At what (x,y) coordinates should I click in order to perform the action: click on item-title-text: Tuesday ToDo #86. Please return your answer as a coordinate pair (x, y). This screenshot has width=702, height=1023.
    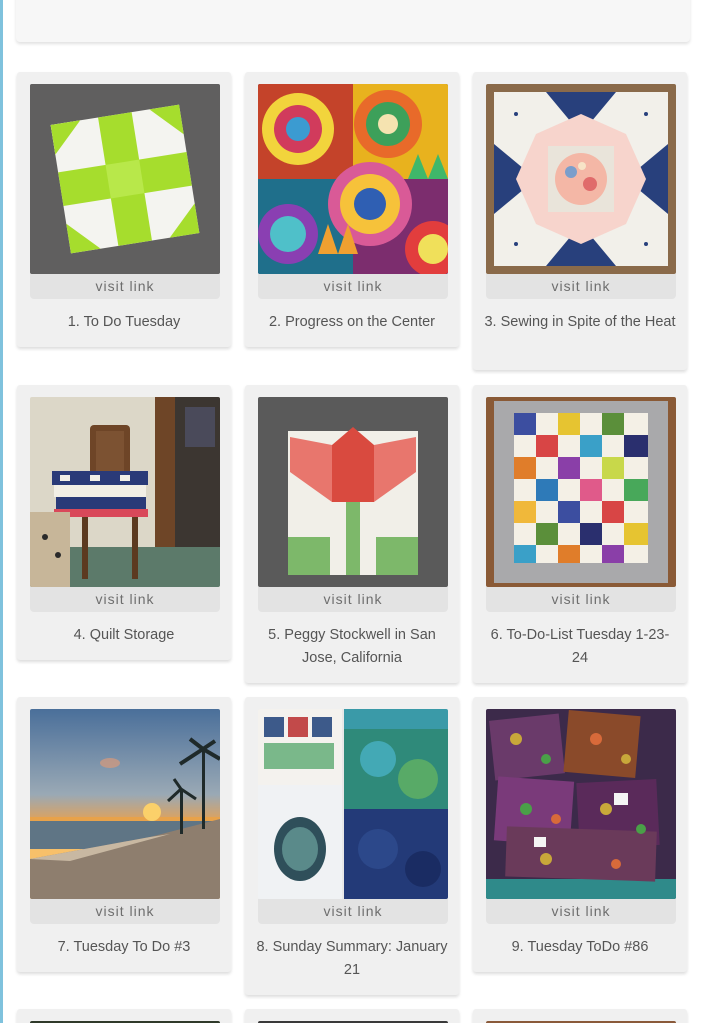
    Looking at the image, I should click on (587, 947).